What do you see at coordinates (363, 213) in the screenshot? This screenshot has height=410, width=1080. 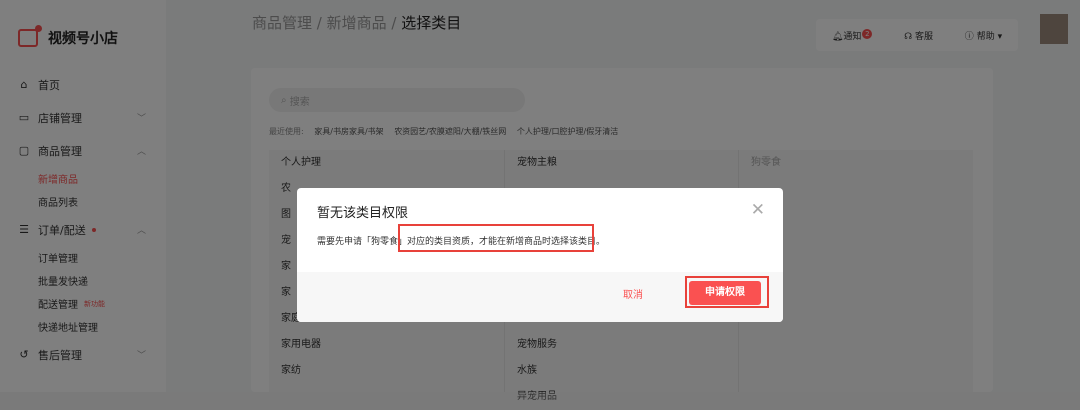 I see `dialog-title: 暂无该类目权限` at bounding box center [363, 213].